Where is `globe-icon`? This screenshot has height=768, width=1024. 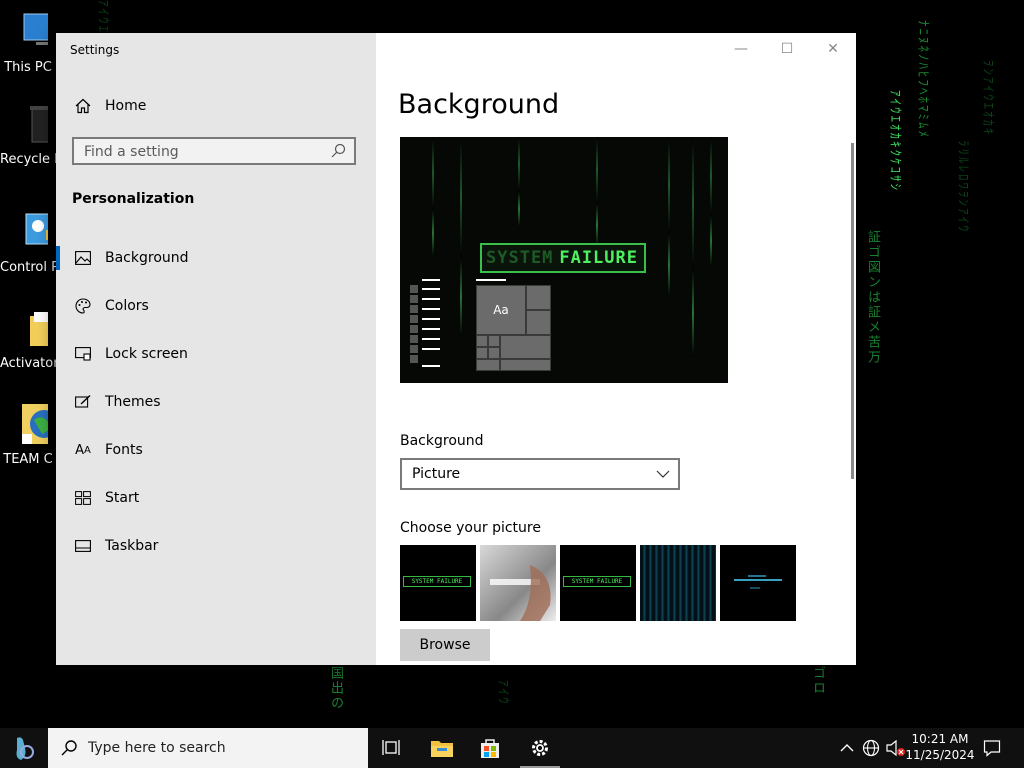 globe-icon is located at coordinates (44, 424).